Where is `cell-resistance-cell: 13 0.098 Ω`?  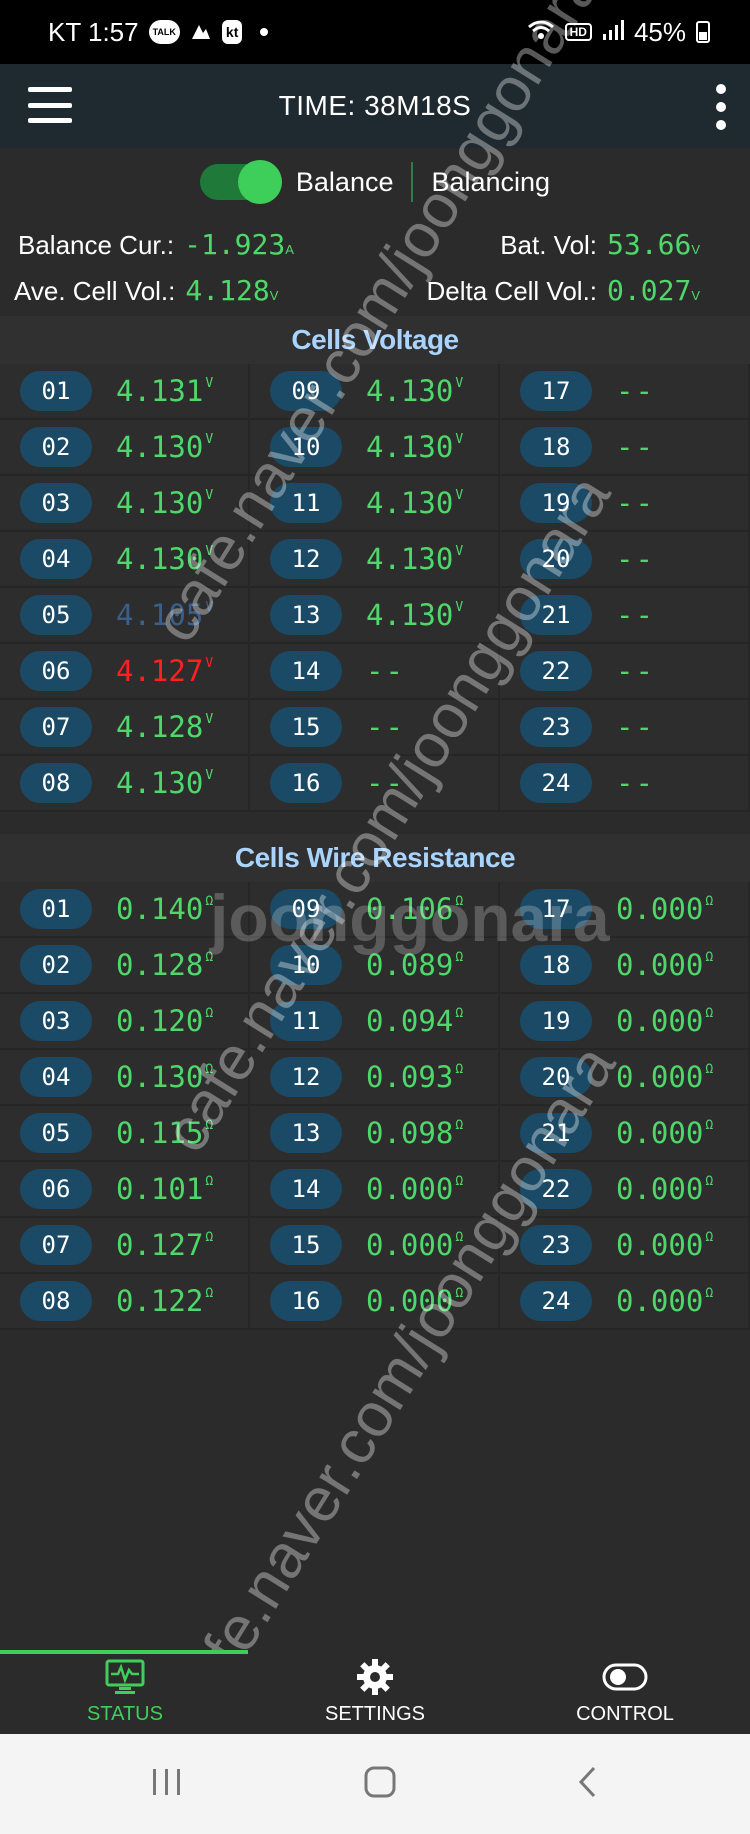 cell-resistance-cell: 13 0.098 Ω is located at coordinates (375, 1134).